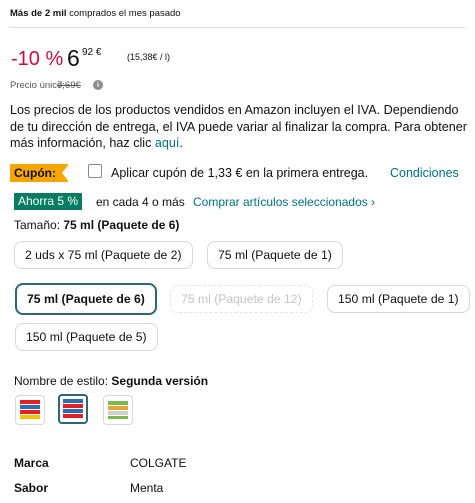  I want to click on size-option-75ml-pack12: 75 ml (Paquete de 12), so click(241, 299).